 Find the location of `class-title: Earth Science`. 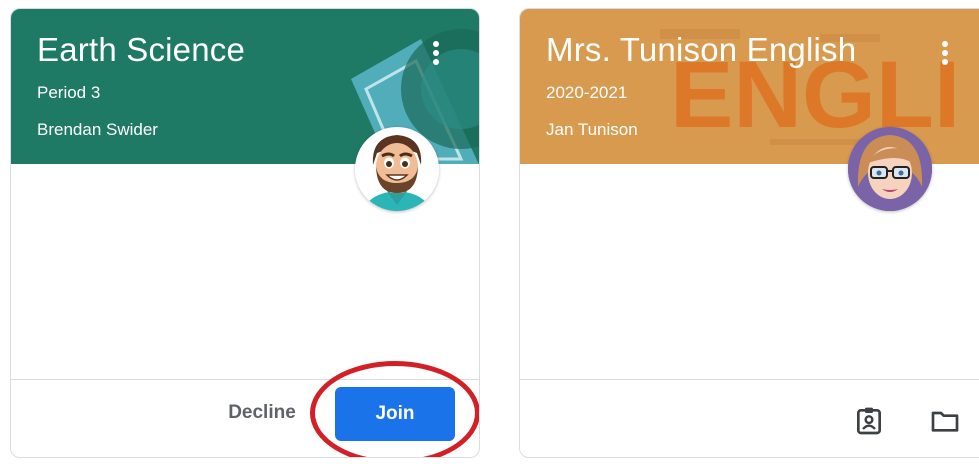

class-title: Earth Science is located at coordinates (141, 50).